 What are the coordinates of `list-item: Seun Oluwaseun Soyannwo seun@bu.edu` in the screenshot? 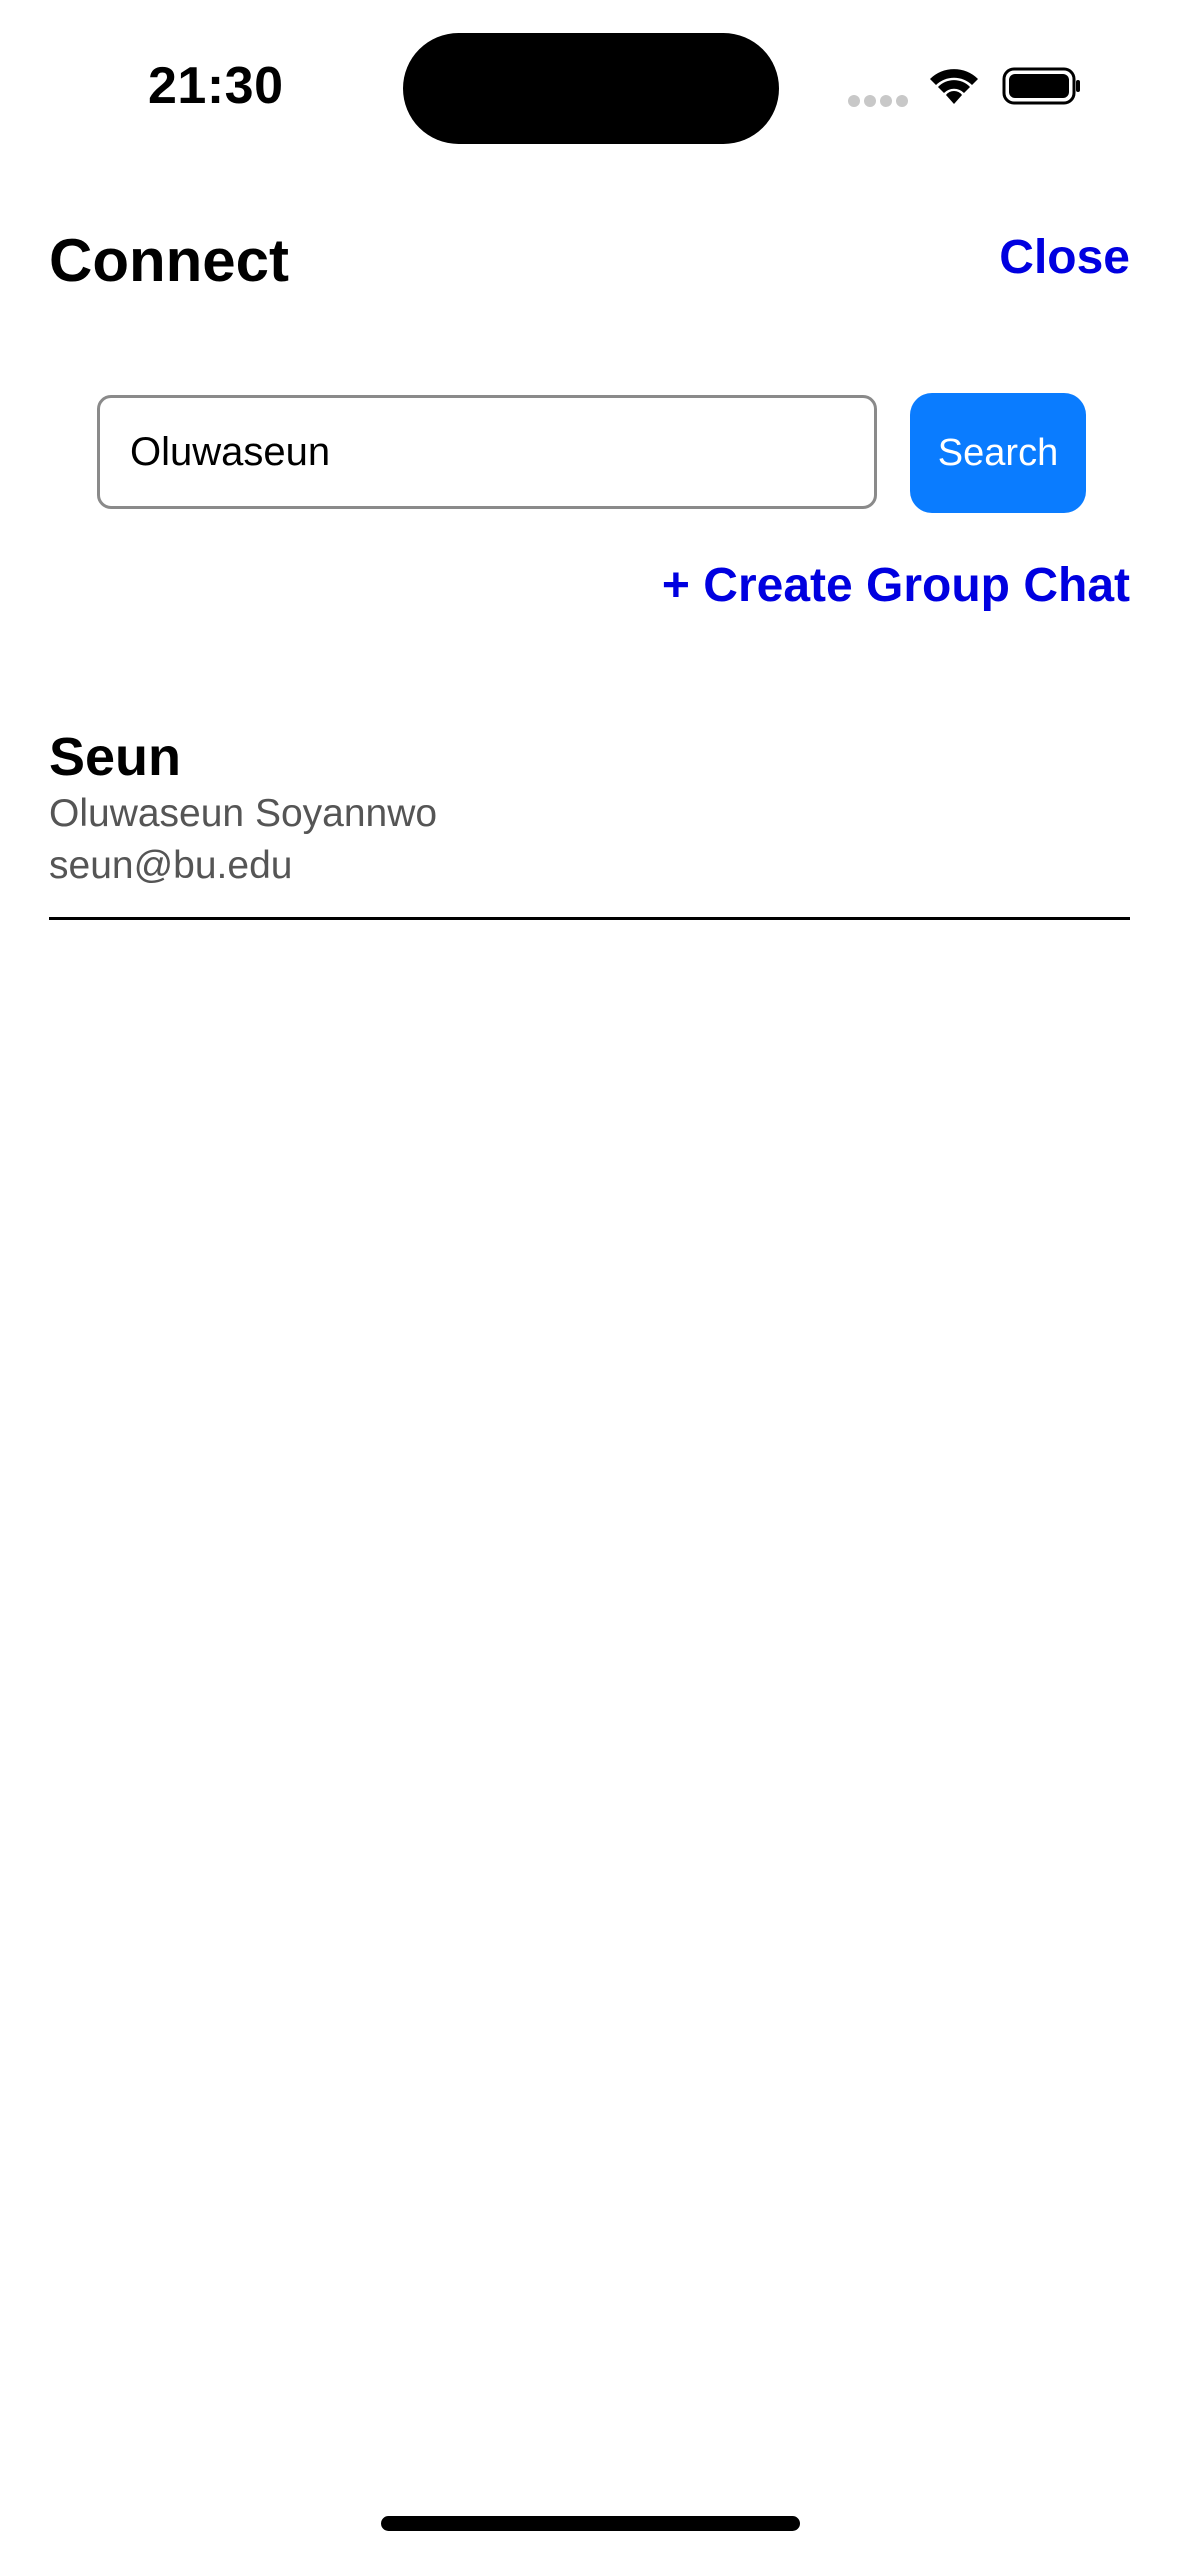 It's located at (589, 820).